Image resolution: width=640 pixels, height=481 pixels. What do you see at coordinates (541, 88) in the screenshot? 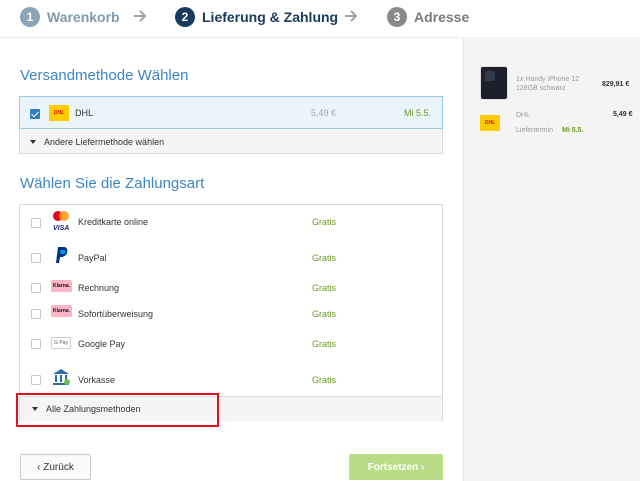
I see `product-line2: 128GB schwarz` at bounding box center [541, 88].